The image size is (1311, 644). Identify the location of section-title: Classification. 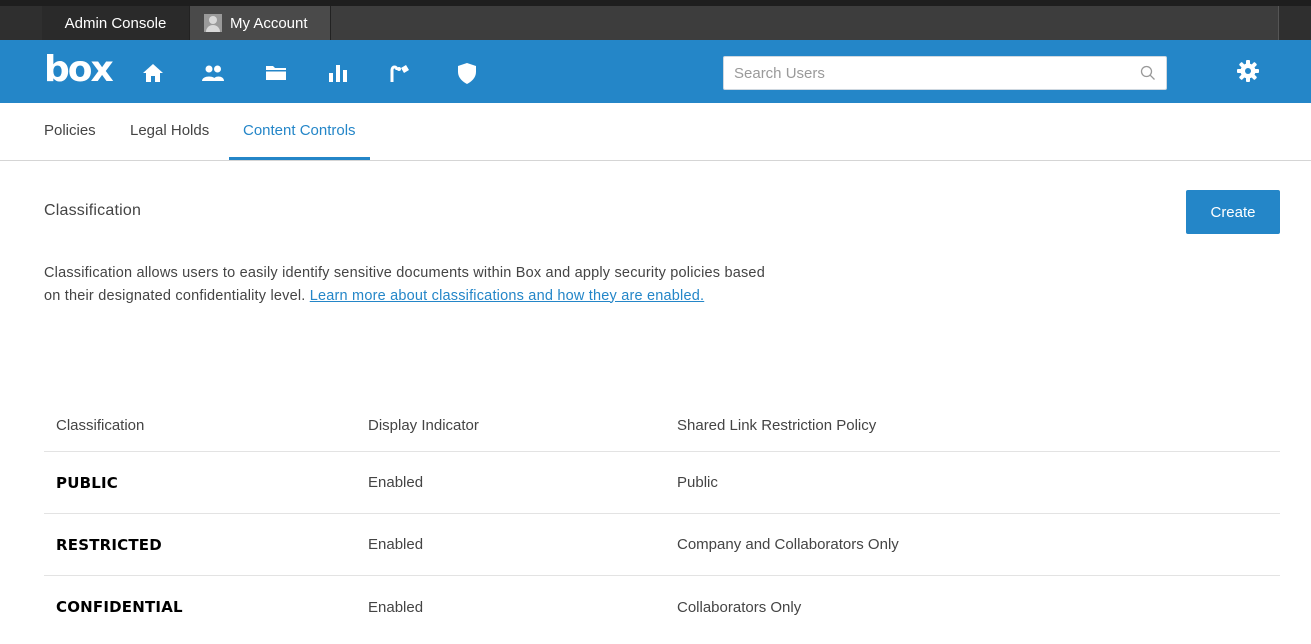
(93, 210).